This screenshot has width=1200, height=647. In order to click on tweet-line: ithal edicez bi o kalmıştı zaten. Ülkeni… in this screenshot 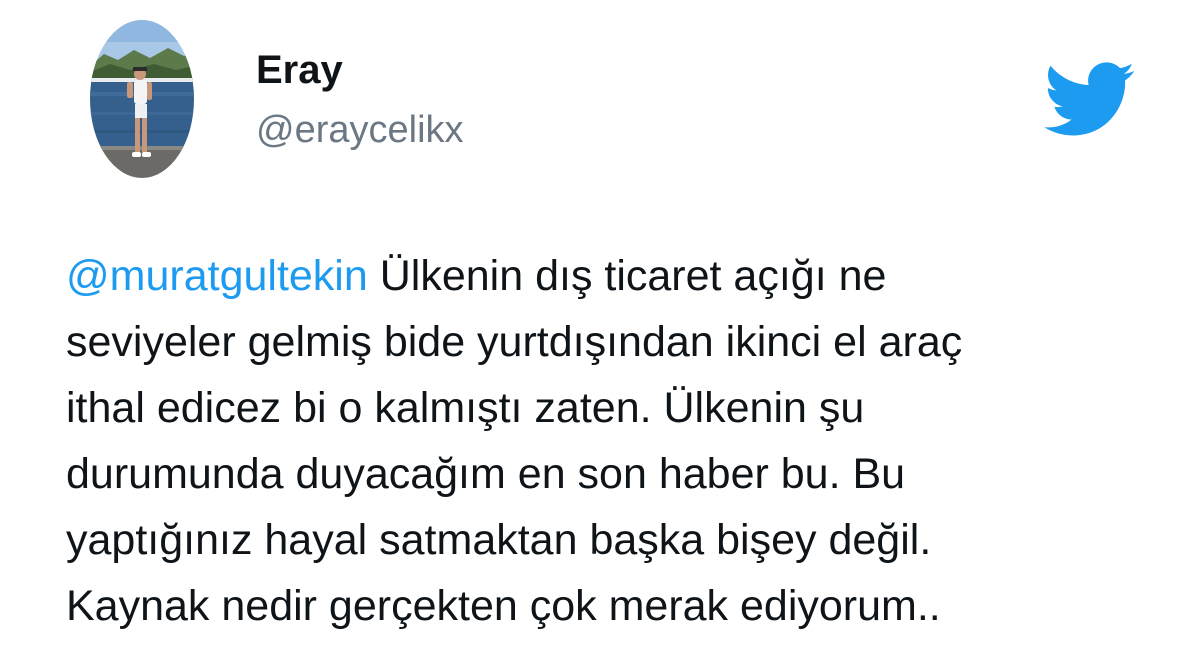, I will do `click(465, 408)`.